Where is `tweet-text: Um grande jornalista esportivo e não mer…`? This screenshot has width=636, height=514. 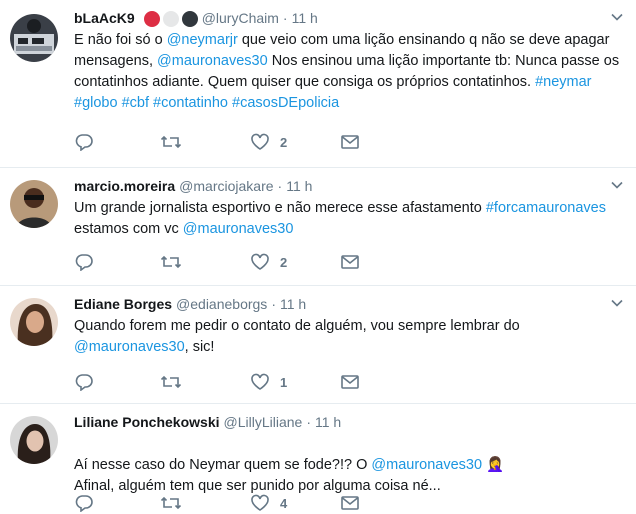
tweet-text: Um grande jornalista esportivo e não mer… is located at coordinates (347, 219).